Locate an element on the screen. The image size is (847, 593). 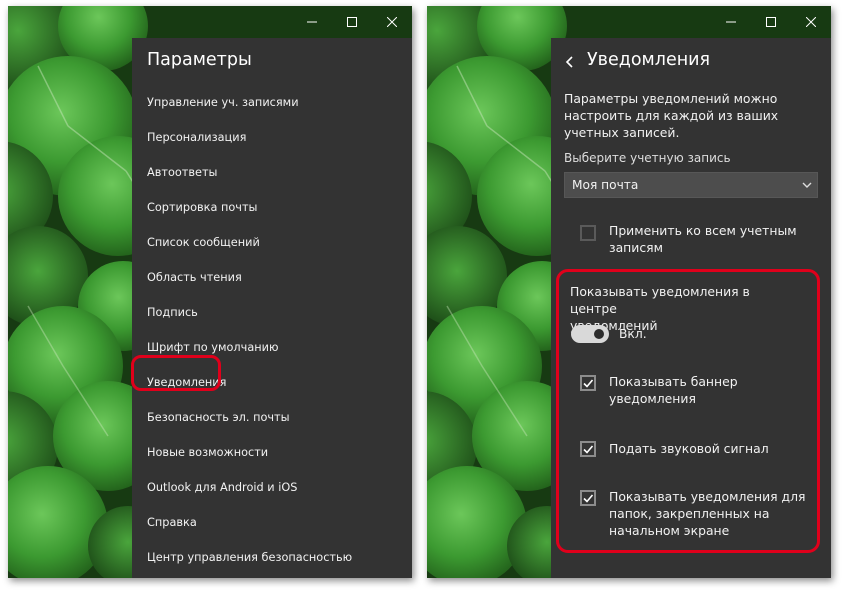
menu-item-default-font: Шрифт по умолчанию is located at coordinates (213, 347).